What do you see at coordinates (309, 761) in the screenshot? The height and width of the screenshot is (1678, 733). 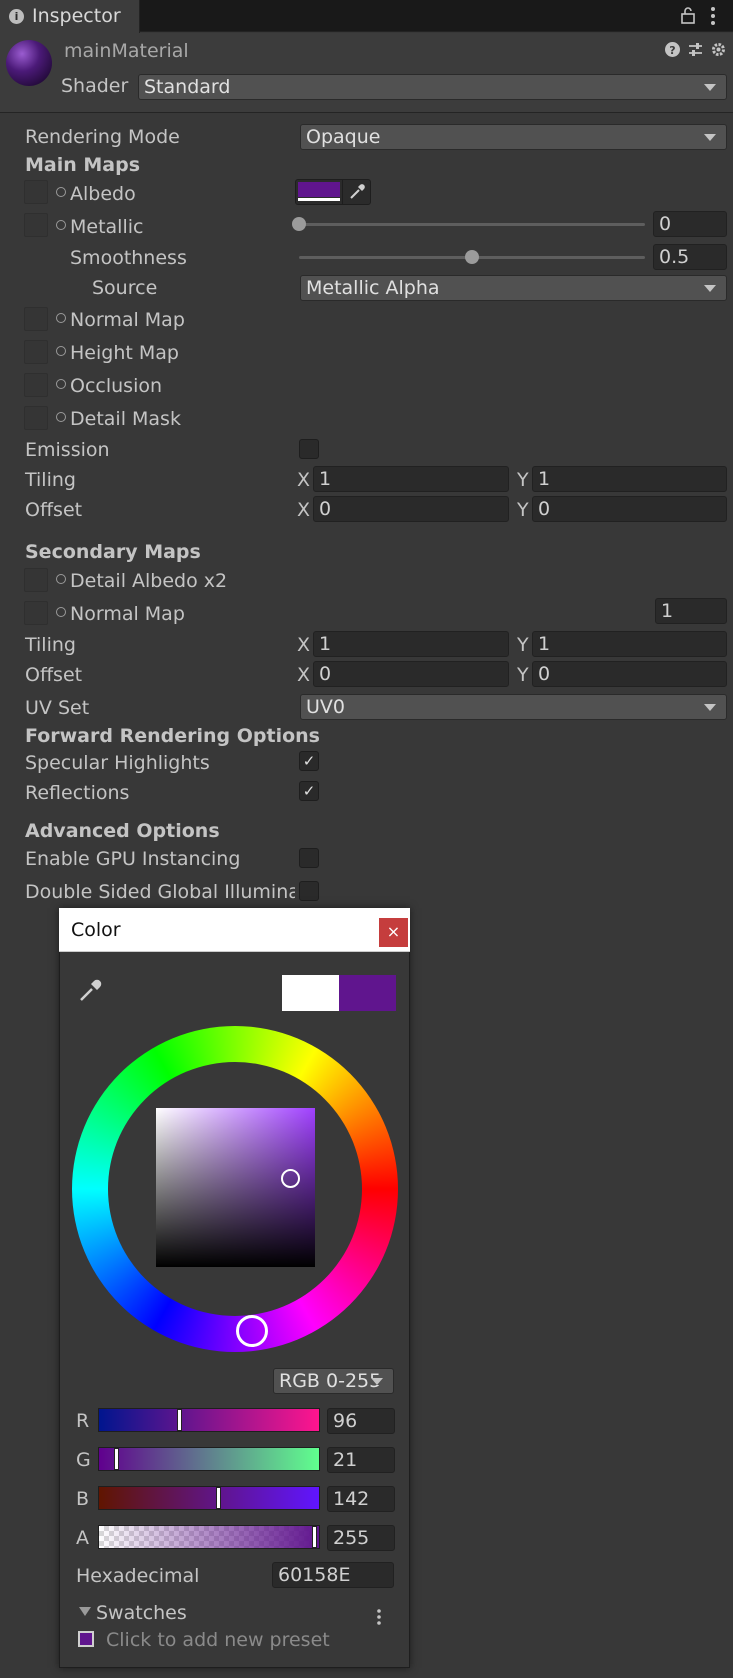 I see `specular-highlights-checkbox: ✓` at bounding box center [309, 761].